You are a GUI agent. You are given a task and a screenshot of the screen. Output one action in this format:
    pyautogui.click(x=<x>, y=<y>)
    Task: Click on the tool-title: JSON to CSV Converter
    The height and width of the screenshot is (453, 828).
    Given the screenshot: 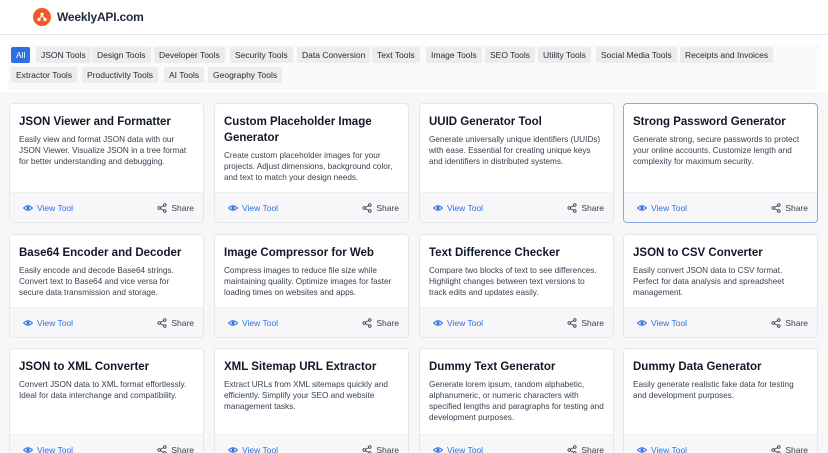 What is the action you would take?
    pyautogui.click(x=720, y=253)
    